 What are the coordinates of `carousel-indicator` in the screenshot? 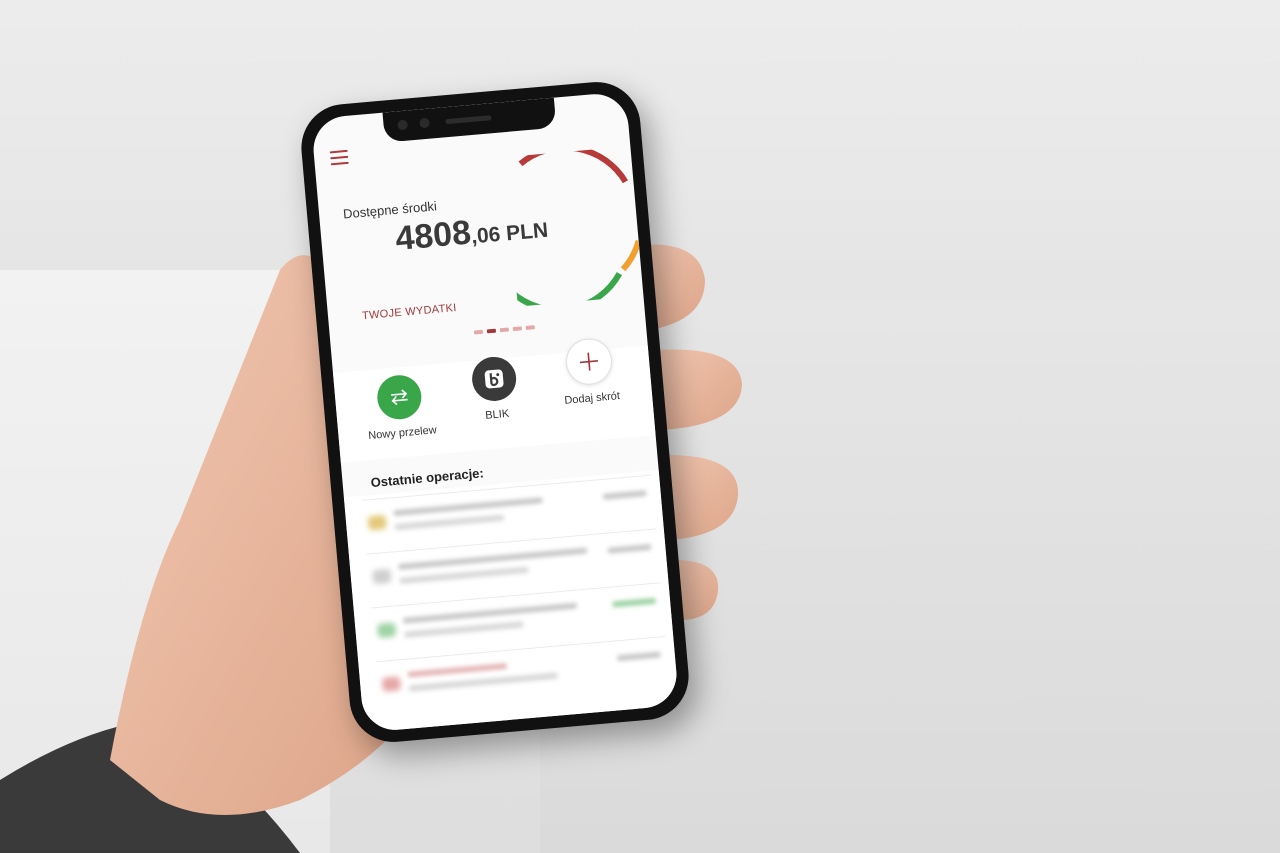 It's located at (504, 330).